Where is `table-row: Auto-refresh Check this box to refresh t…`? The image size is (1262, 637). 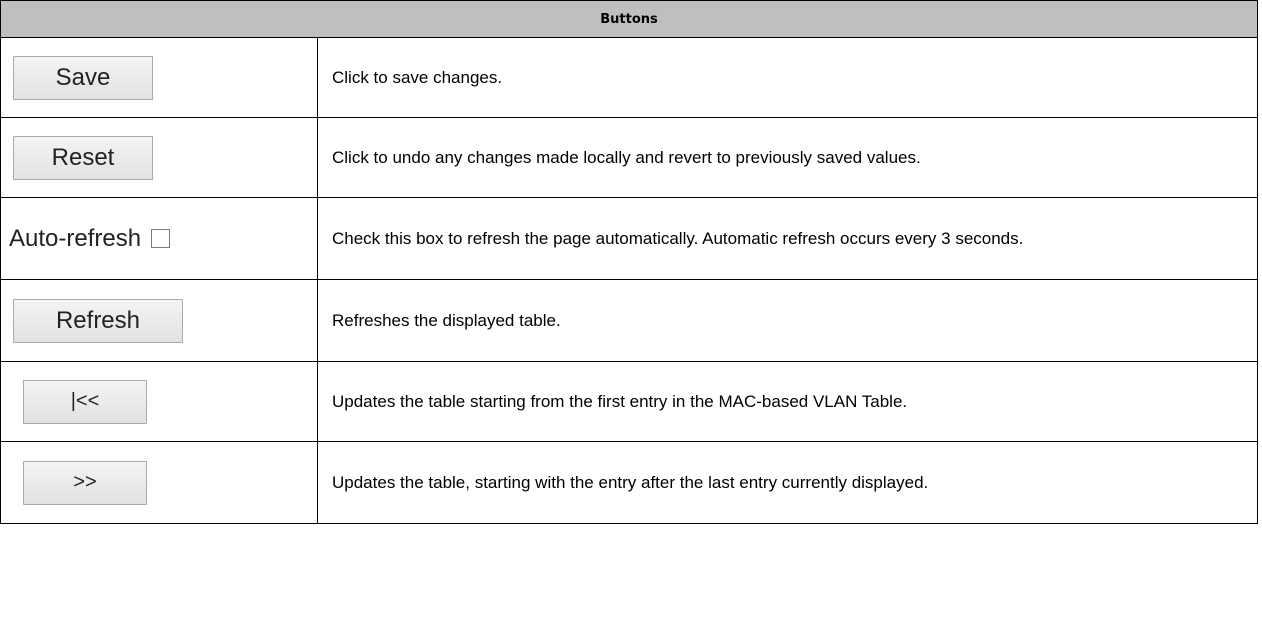 table-row: Auto-refresh Check this box to refresh t… is located at coordinates (629, 238).